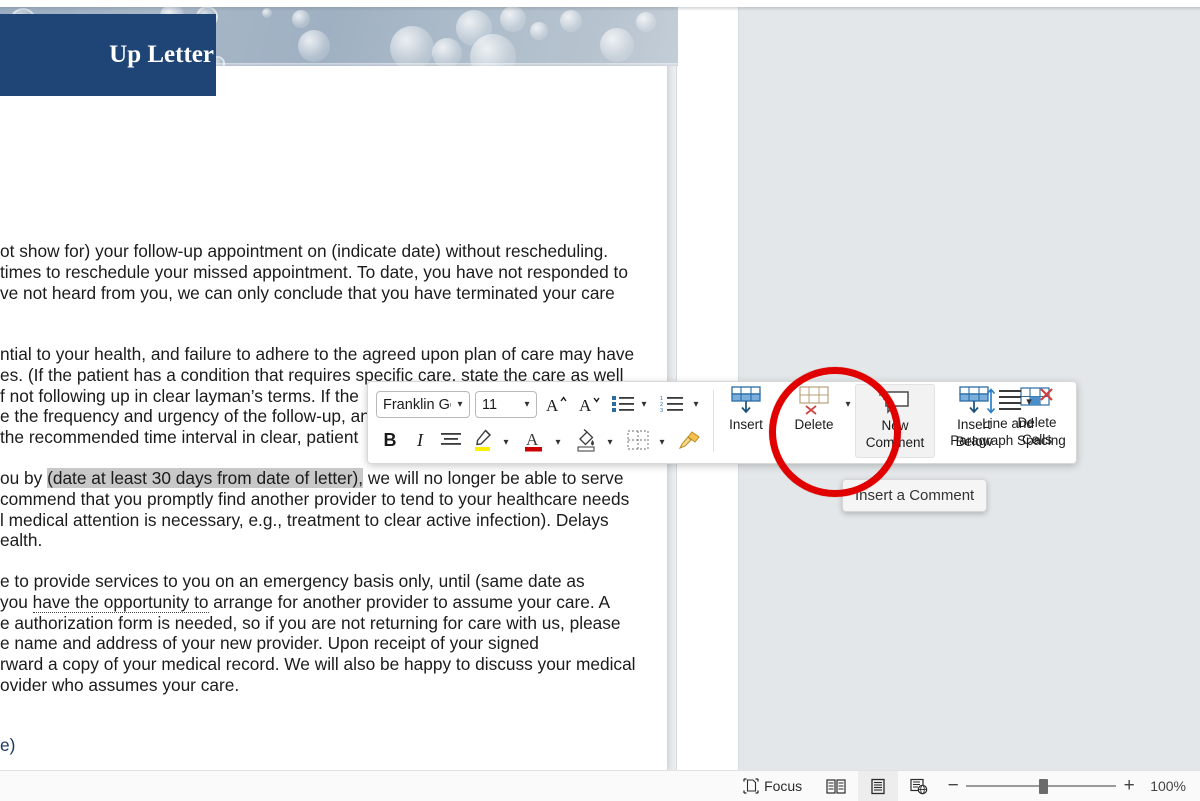  What do you see at coordinates (644, 404) in the screenshot?
I see `bullets-chevron-down-icon: ▾` at bounding box center [644, 404].